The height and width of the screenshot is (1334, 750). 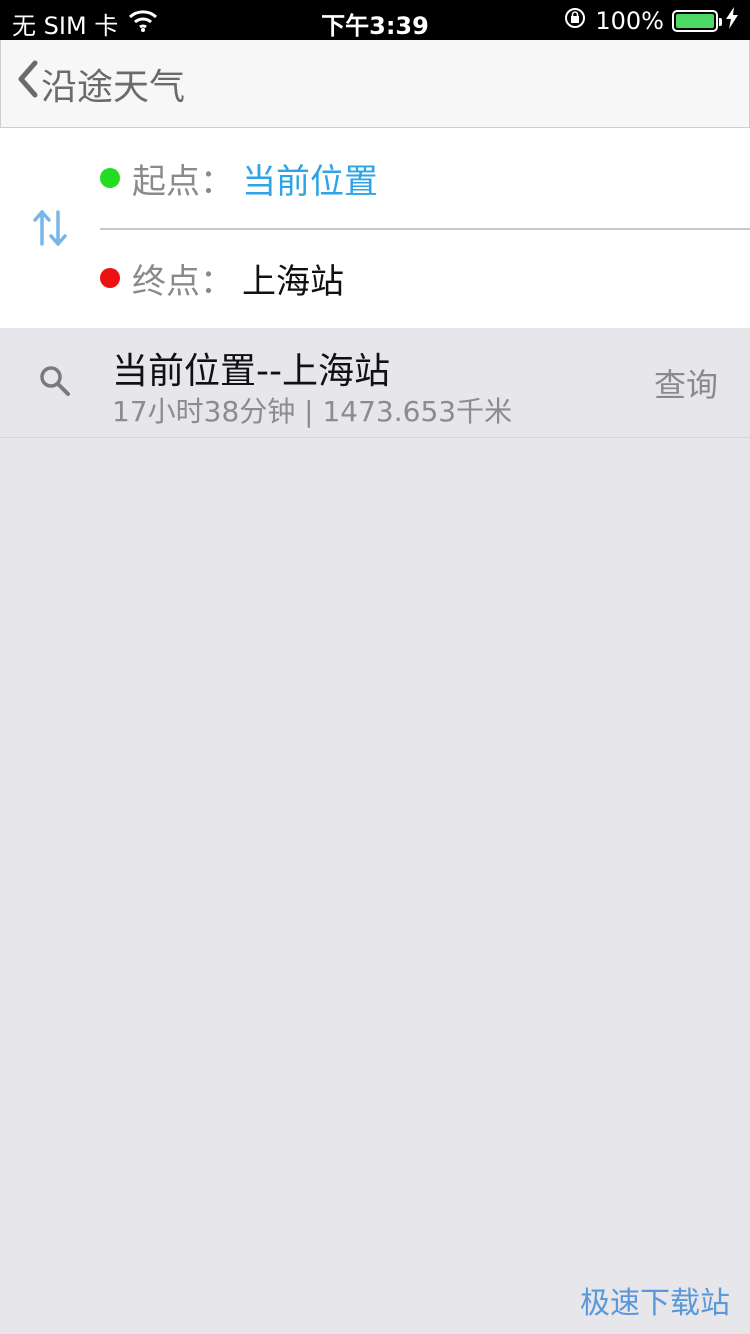 What do you see at coordinates (113, 87) in the screenshot?
I see `nav-title: 沿途天气` at bounding box center [113, 87].